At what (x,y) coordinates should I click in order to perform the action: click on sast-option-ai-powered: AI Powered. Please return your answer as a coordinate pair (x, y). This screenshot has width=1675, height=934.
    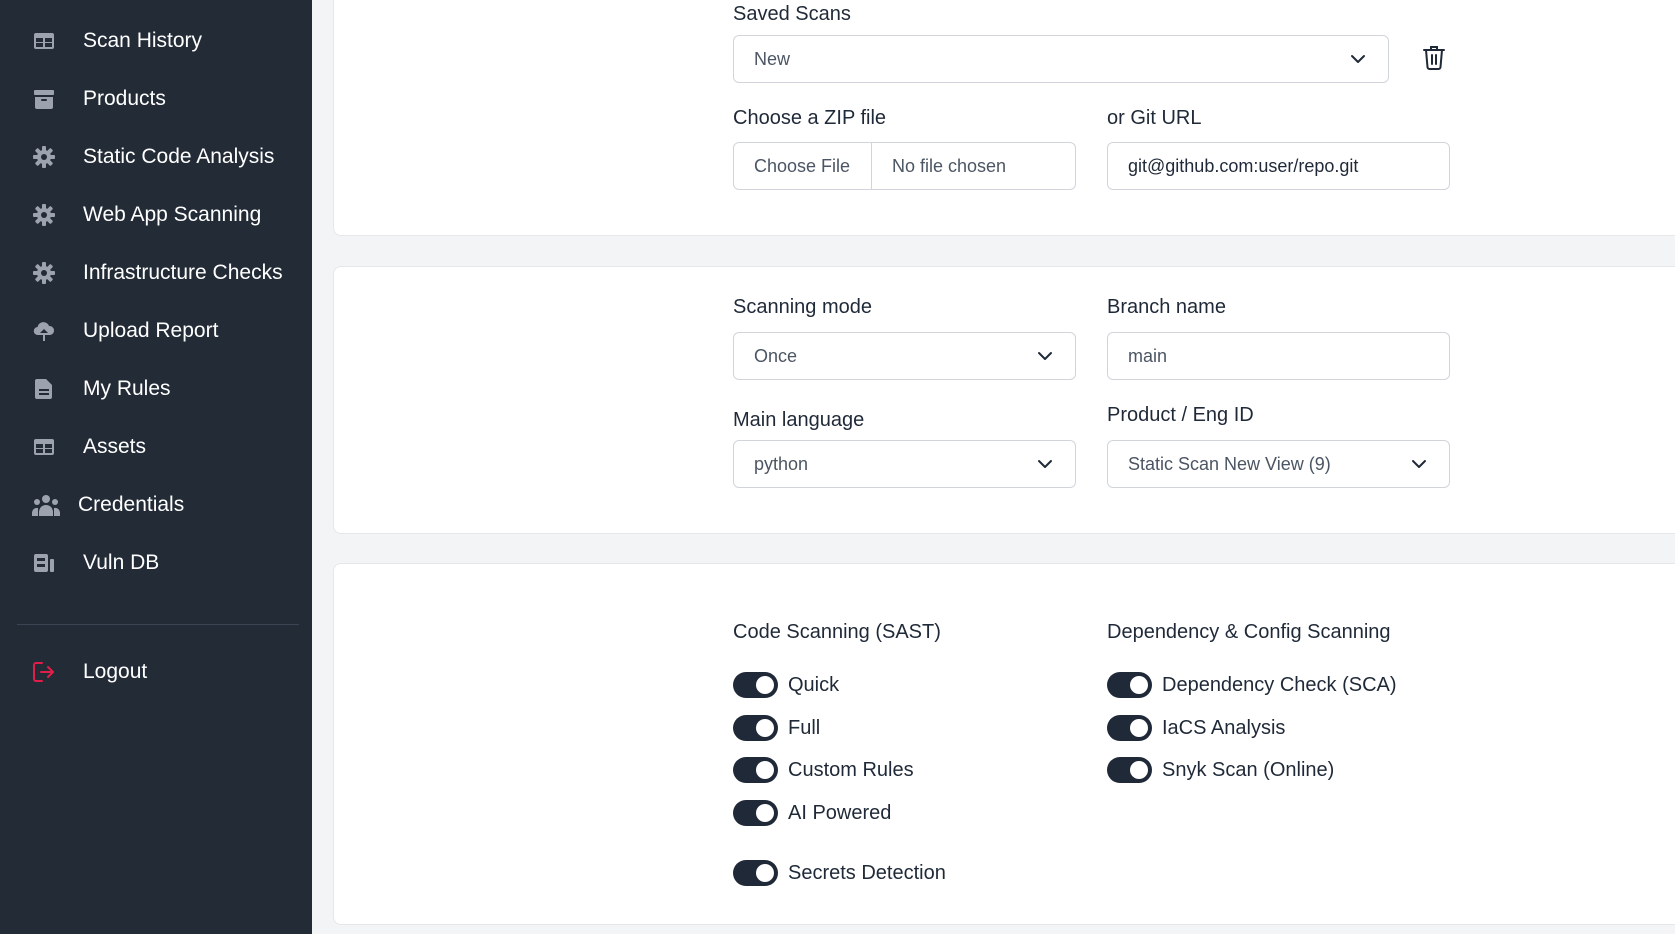
    Looking at the image, I should click on (812, 813).